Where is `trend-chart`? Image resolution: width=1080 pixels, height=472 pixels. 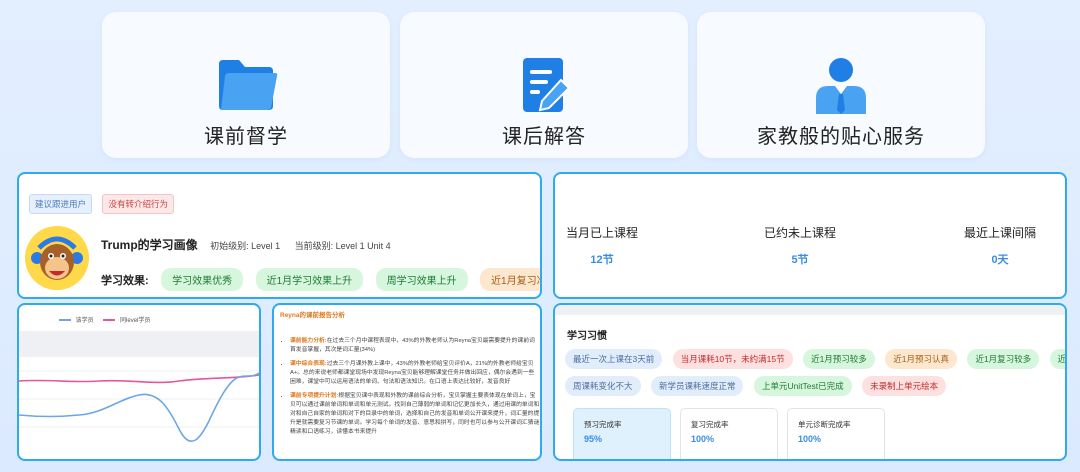
trend-chart is located at coordinates (139, 387).